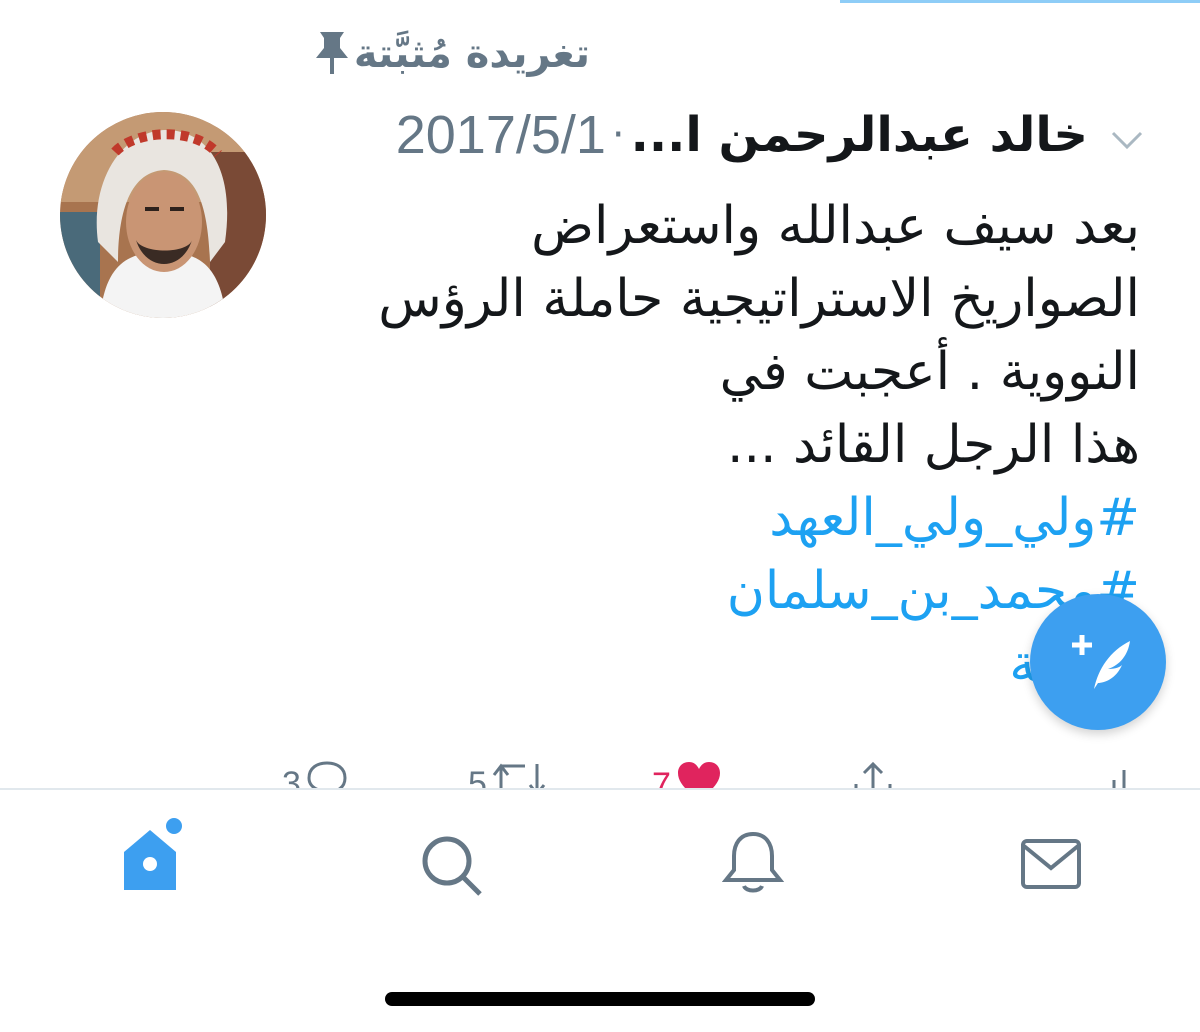  Describe the element at coordinates (163, 215) in the screenshot. I see `author-avatar` at that location.